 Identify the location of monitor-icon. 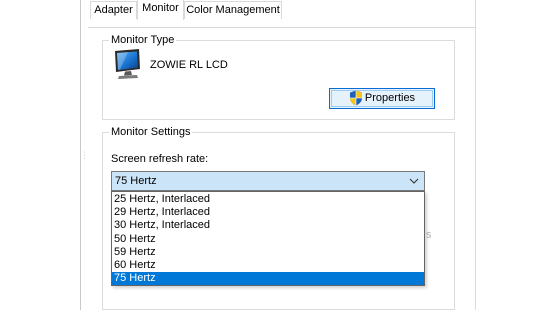
(127, 64).